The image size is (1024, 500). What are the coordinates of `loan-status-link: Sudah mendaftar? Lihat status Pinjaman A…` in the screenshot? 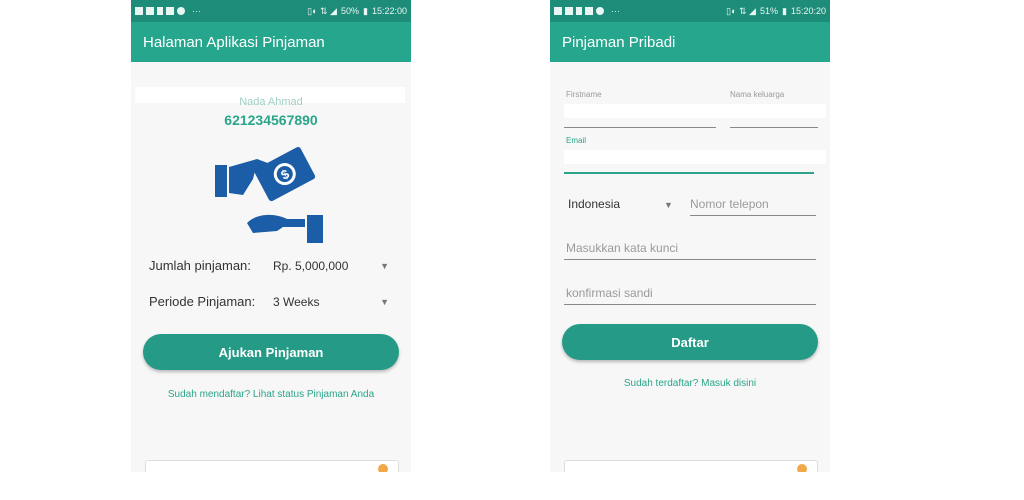 It's located at (271, 394).